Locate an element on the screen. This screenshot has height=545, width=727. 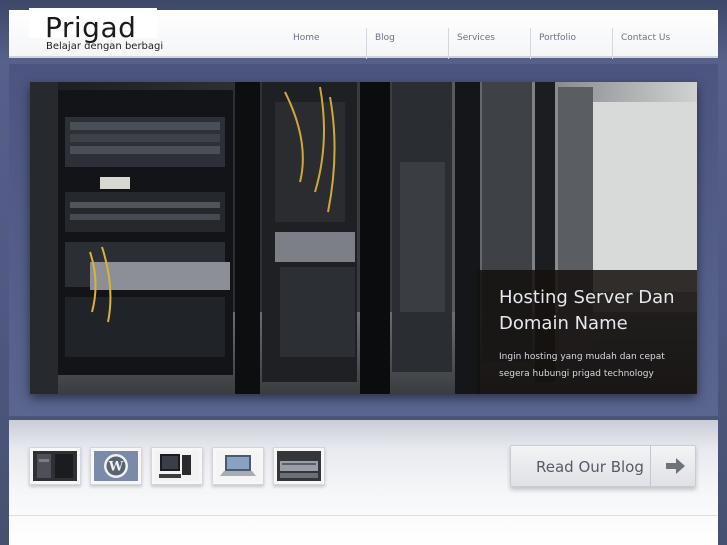
divider is located at coordinates (363, 515).